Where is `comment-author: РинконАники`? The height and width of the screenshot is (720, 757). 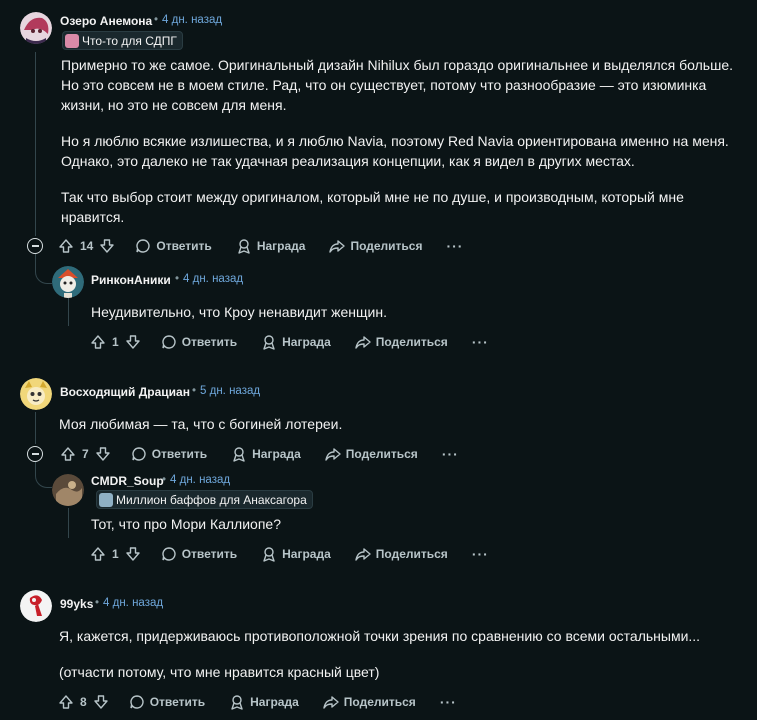
comment-author: РинконАники is located at coordinates (131, 280).